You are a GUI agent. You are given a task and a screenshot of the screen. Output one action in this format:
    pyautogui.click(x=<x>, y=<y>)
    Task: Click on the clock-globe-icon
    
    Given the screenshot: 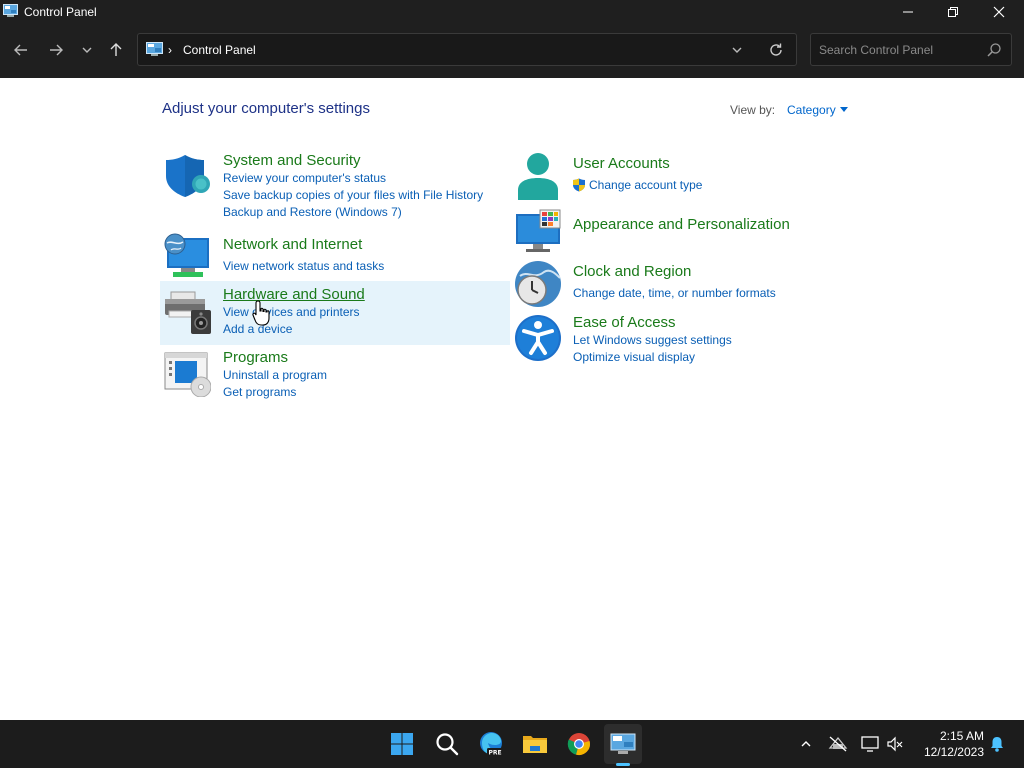 What is the action you would take?
    pyautogui.click(x=538, y=284)
    